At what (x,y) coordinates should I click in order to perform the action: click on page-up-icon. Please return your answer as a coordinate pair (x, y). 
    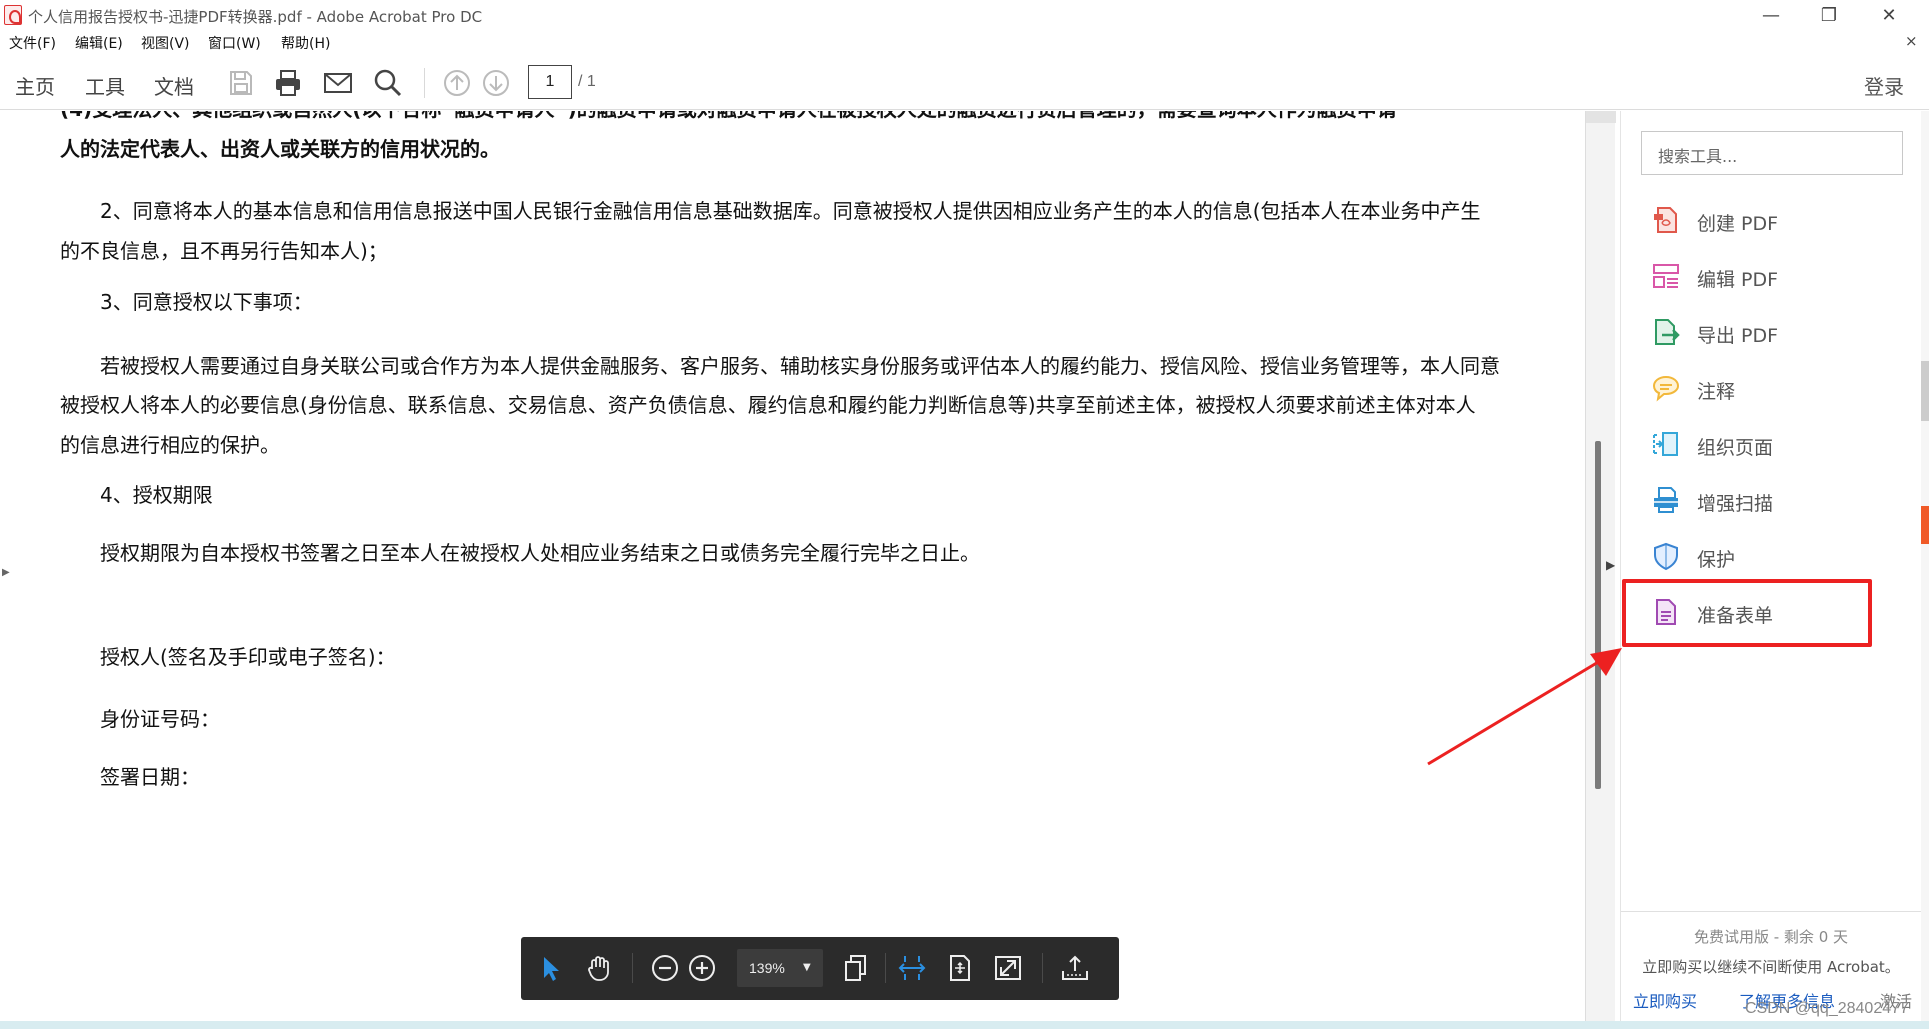
    Looking at the image, I should click on (457, 83).